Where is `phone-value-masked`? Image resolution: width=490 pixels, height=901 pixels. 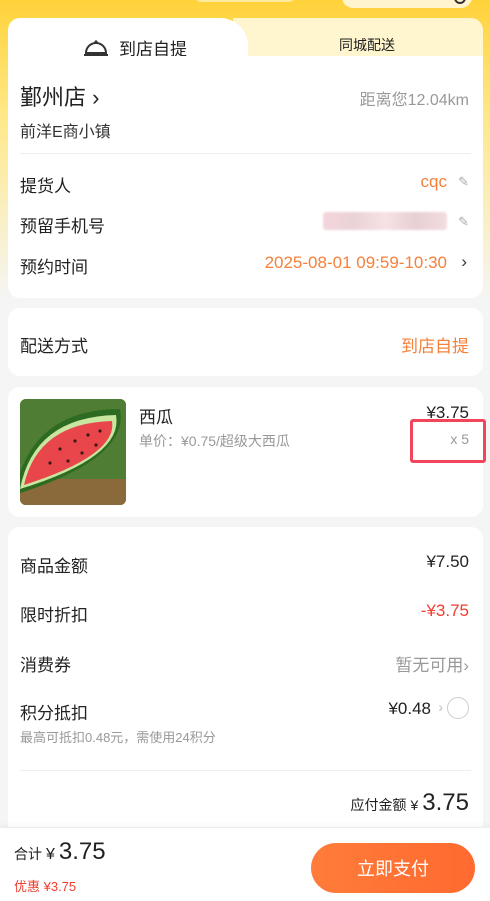
phone-value-masked is located at coordinates (385, 221).